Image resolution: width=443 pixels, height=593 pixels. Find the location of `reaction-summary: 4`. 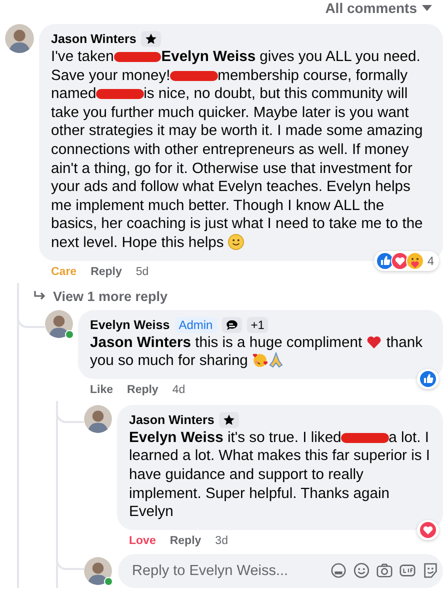

reaction-summary: 4 is located at coordinates (406, 260).